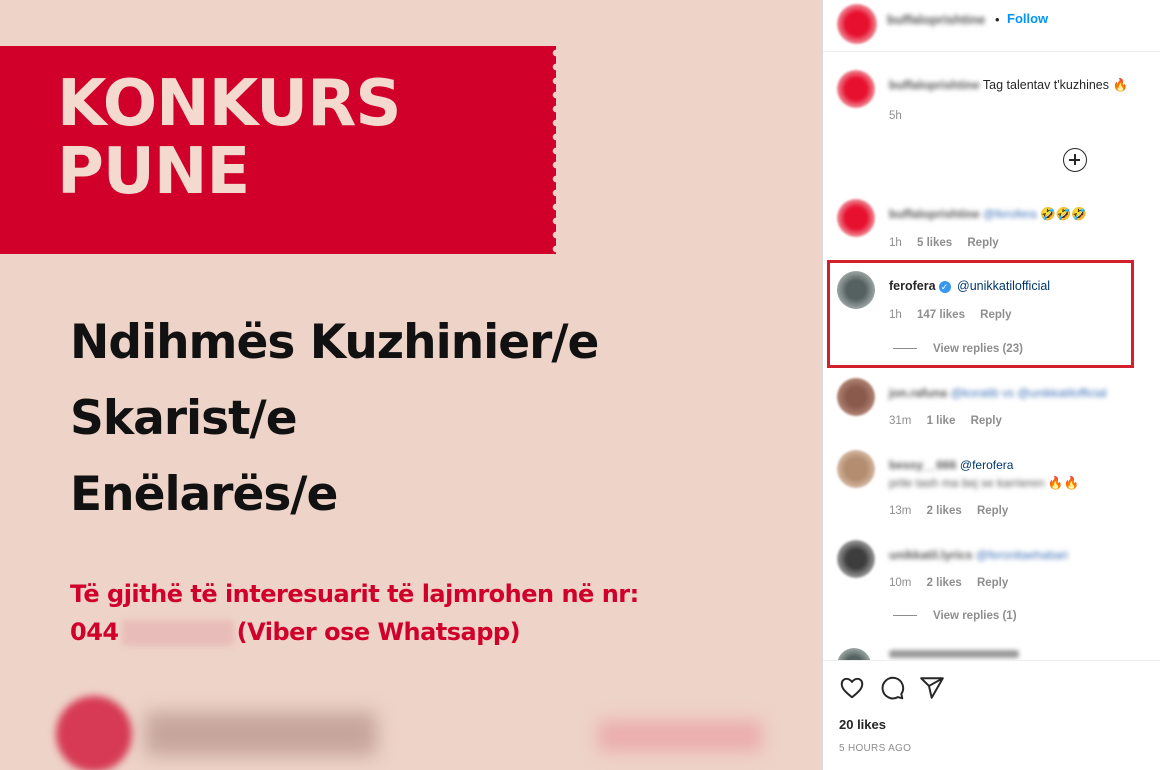 The height and width of the screenshot is (770, 1160). Describe the element at coordinates (261, 734) in the screenshot. I see `brand-name-blurred` at that location.